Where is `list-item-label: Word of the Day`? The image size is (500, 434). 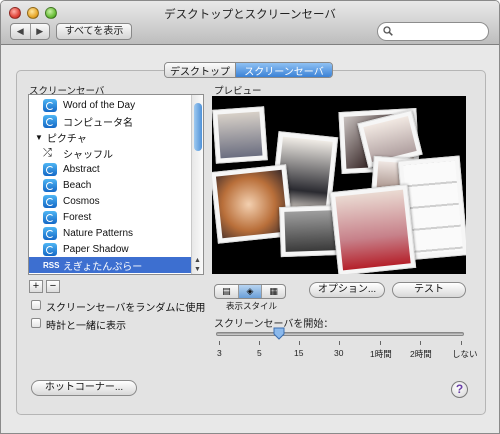
list-item-label: Word of the Day is located at coordinates (99, 105).